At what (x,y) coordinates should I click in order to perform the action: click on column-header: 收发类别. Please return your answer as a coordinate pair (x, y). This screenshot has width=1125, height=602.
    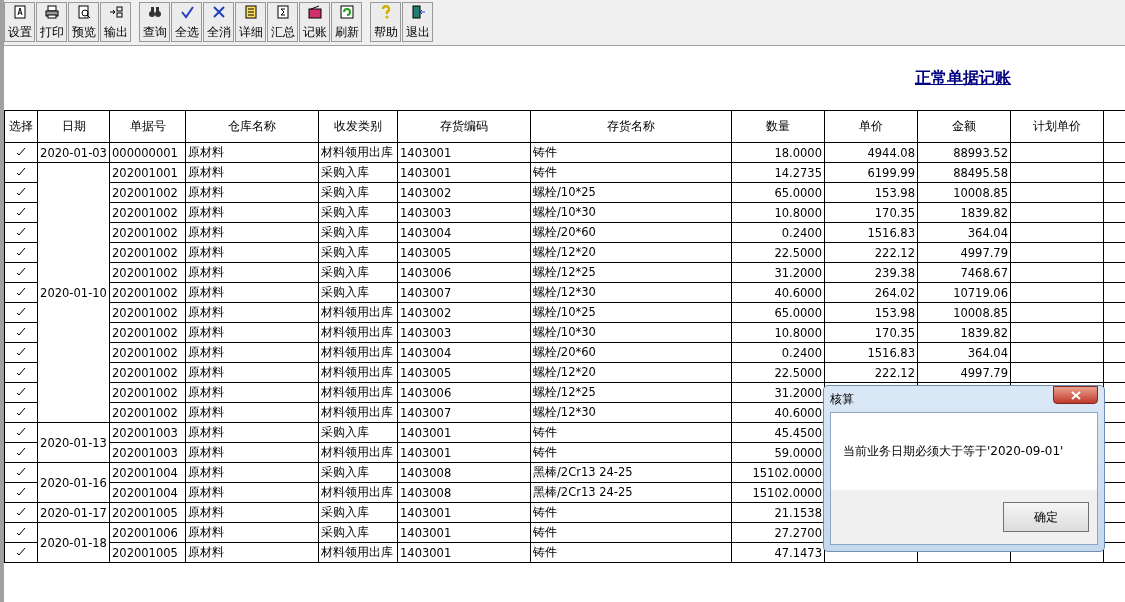
    Looking at the image, I should click on (358, 126).